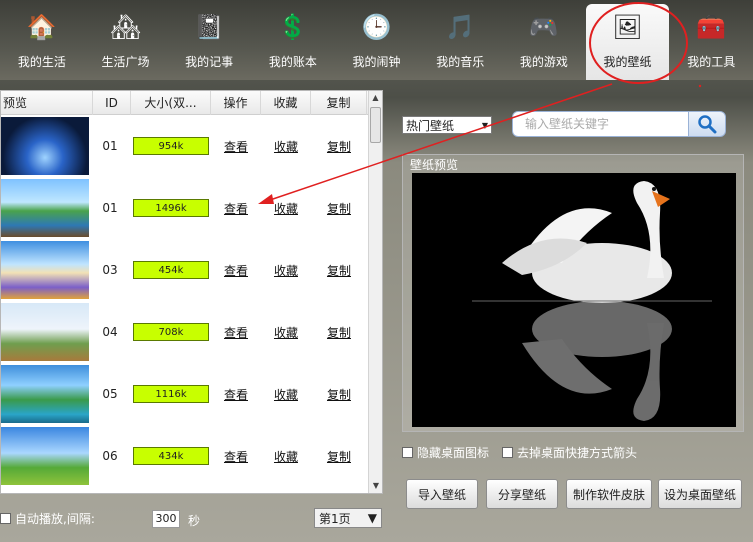 The height and width of the screenshot is (542, 753). Describe the element at coordinates (335, 518) in the screenshot. I see `page-value: 第1页` at that location.